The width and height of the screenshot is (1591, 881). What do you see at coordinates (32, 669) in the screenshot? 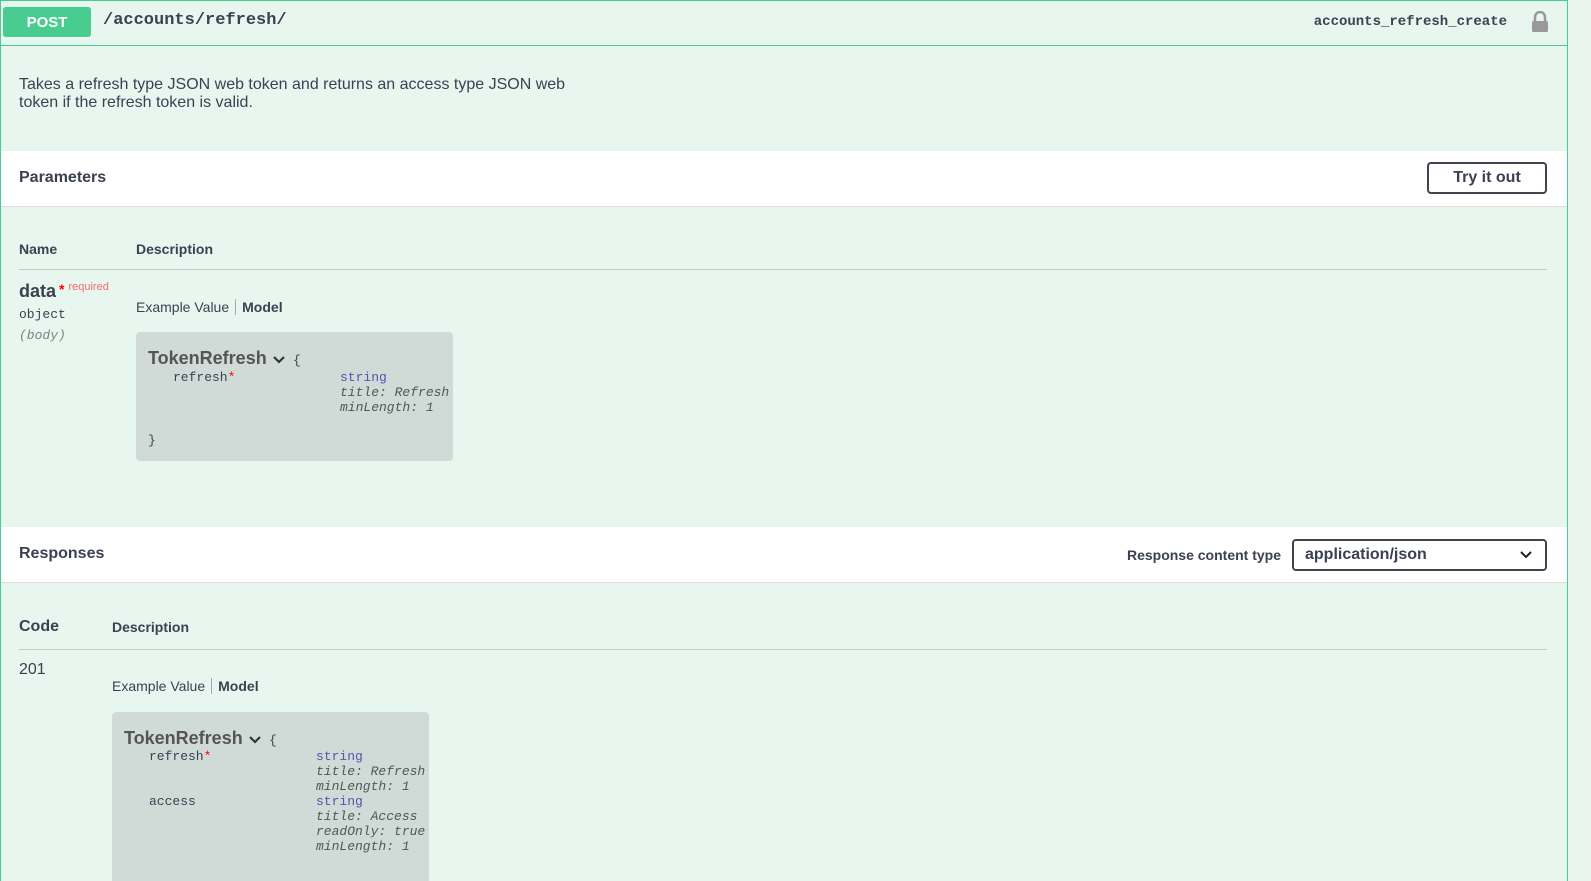
I see `response-code: 201` at bounding box center [32, 669].